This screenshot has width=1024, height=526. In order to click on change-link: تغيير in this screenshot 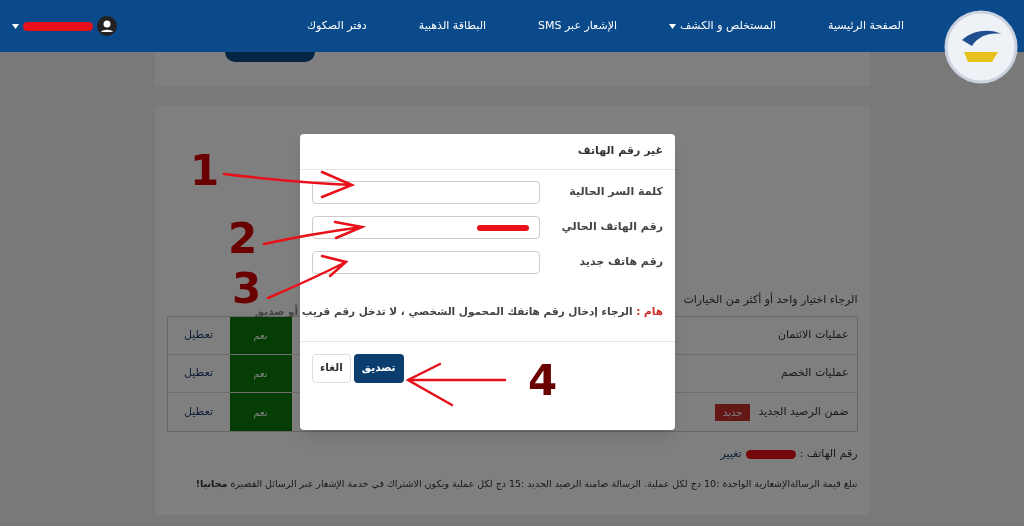, I will do `click(731, 454)`.